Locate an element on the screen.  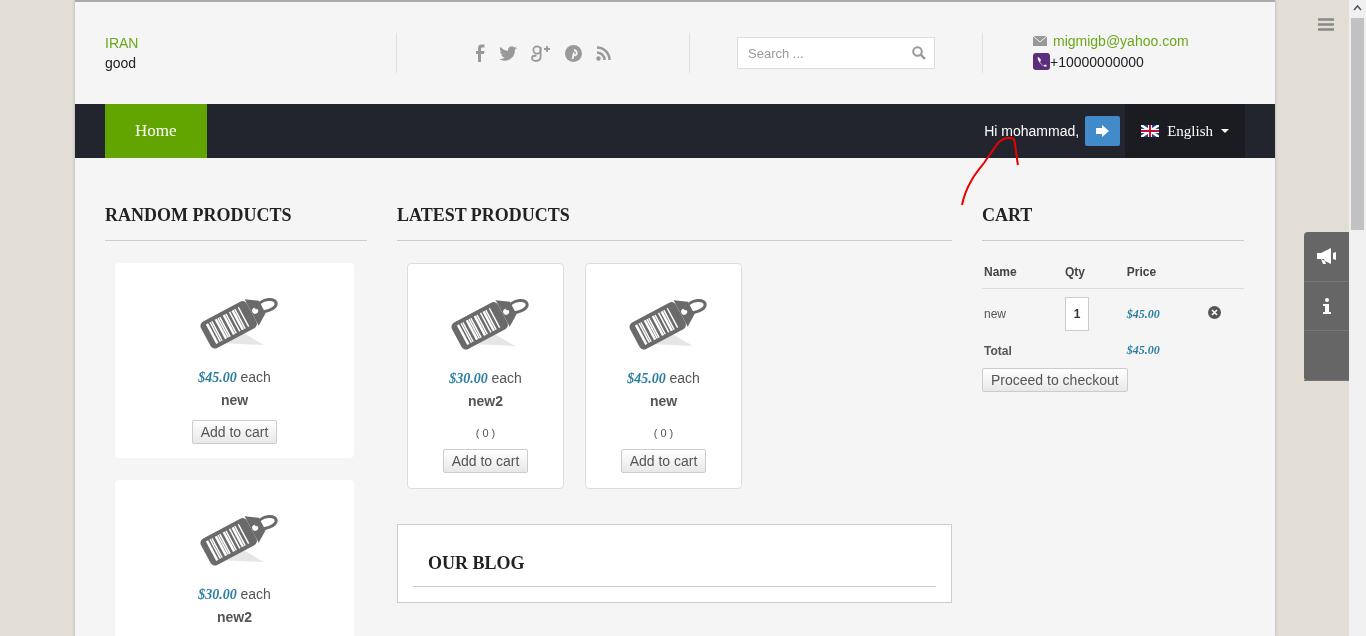
section-heading: OUR BLOG is located at coordinates (674, 564).